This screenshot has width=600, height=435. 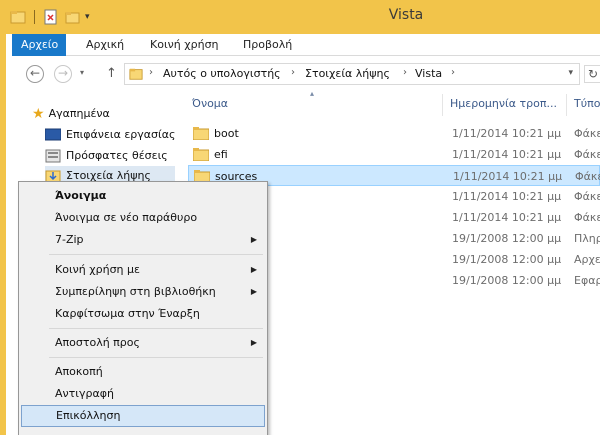 What do you see at coordinates (71, 114) in the screenshot?
I see `nav-favorites: ★ Αγαπημένα` at bounding box center [71, 114].